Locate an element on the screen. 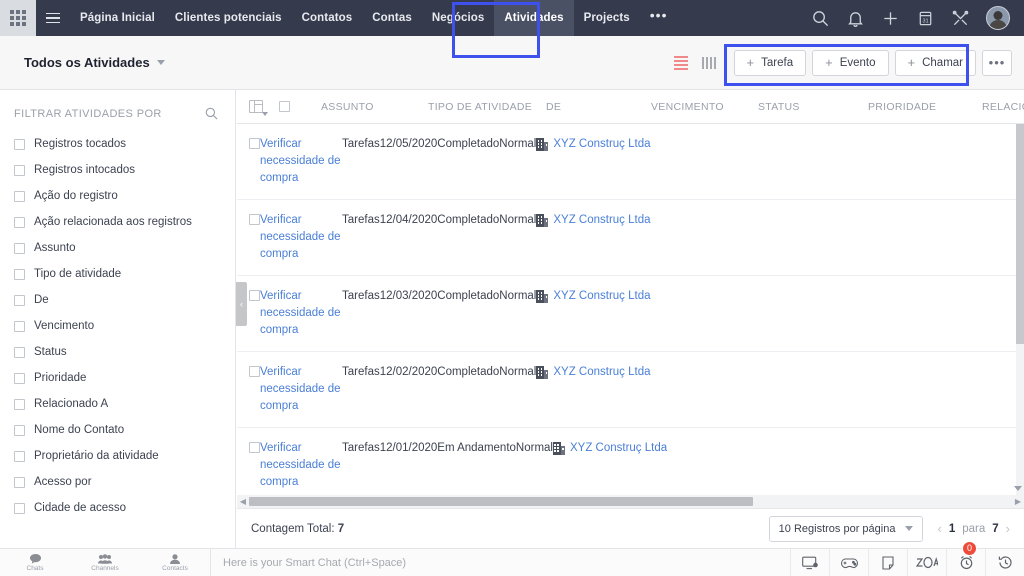  column-view-icon is located at coordinates (708, 62).